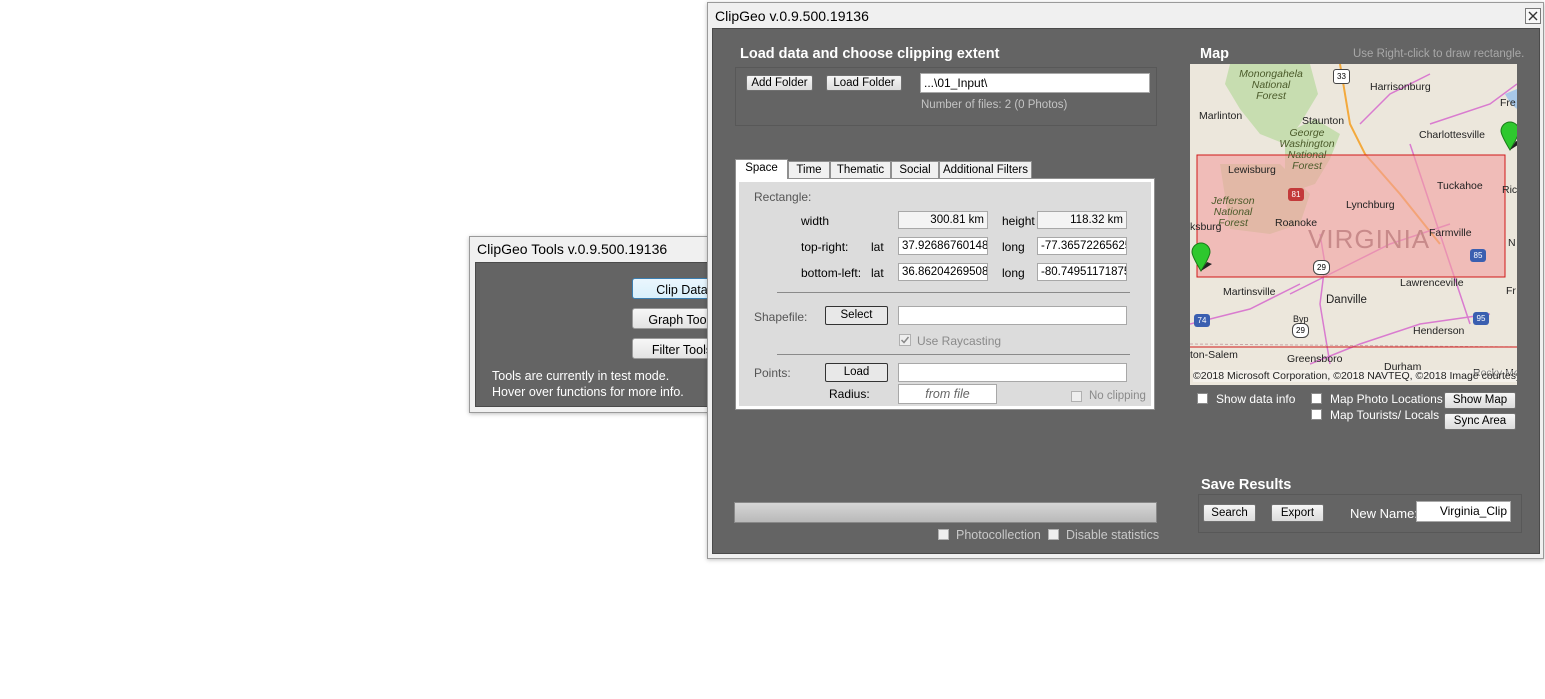 Image resolution: width=1545 pixels, height=699 pixels. Describe the element at coordinates (959, 341) in the screenshot. I see `use-raycasting-label: Use Raycasting` at that location.